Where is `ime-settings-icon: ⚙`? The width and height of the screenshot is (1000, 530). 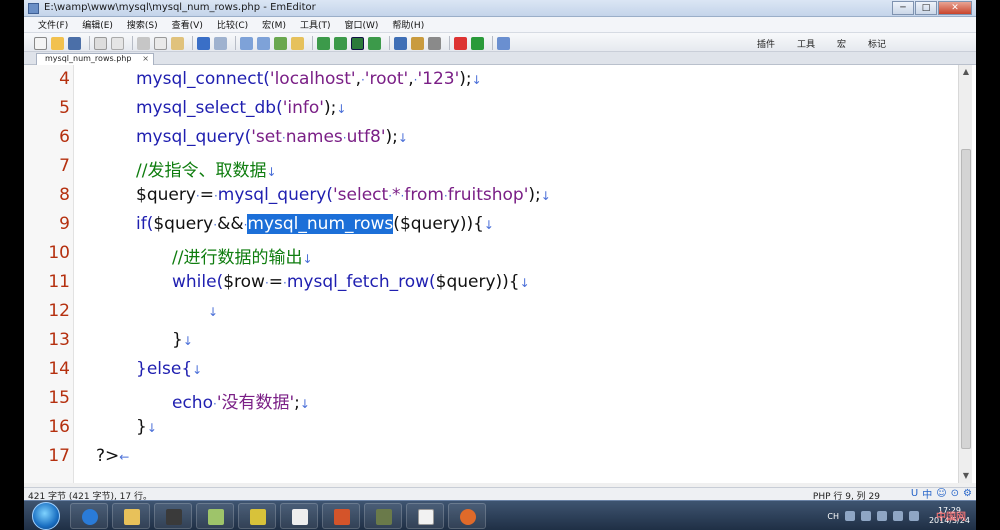 ime-settings-icon: ⚙ is located at coordinates (967, 493).